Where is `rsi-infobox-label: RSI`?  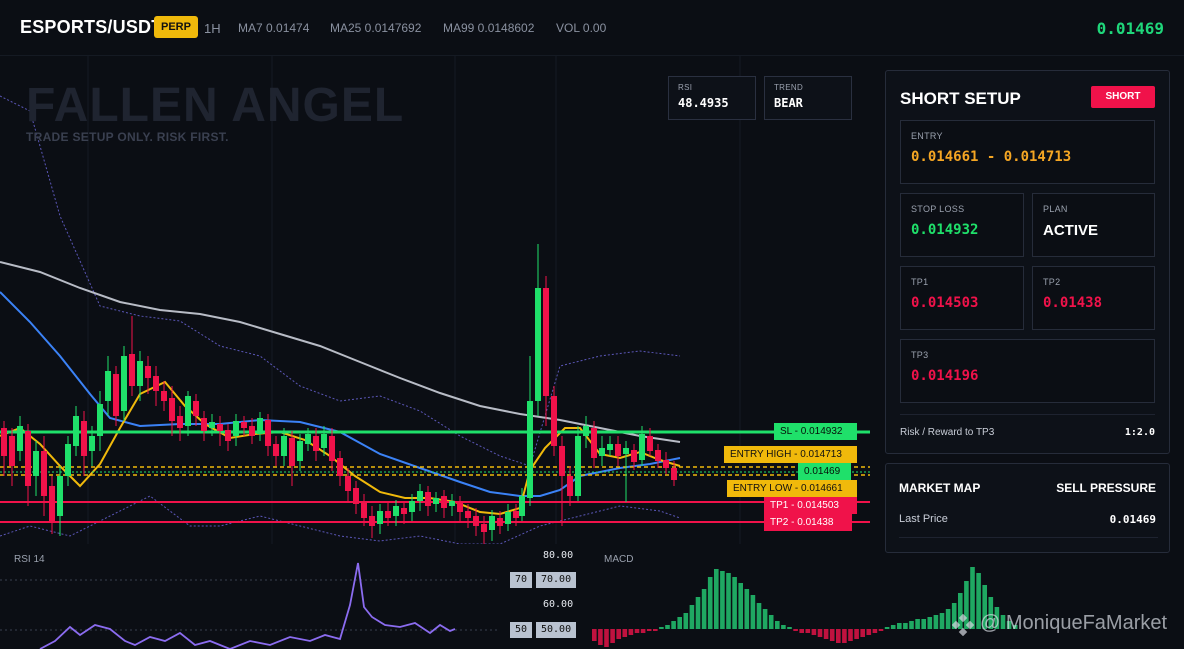 rsi-infobox-label: RSI is located at coordinates (685, 87).